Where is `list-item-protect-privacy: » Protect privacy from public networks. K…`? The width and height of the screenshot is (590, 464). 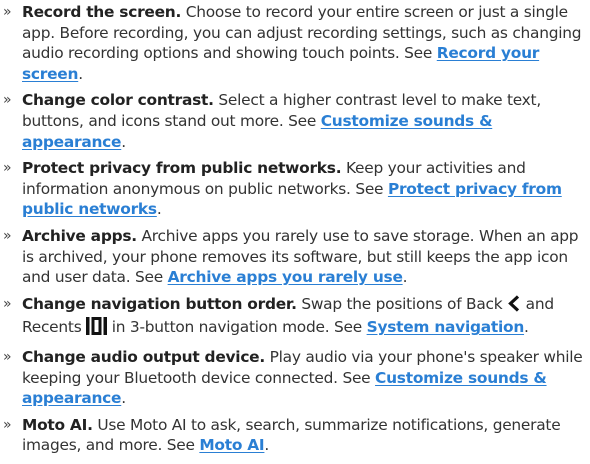
list-item-protect-privacy: » Protect privacy from public networks. K… is located at coordinates (295, 189).